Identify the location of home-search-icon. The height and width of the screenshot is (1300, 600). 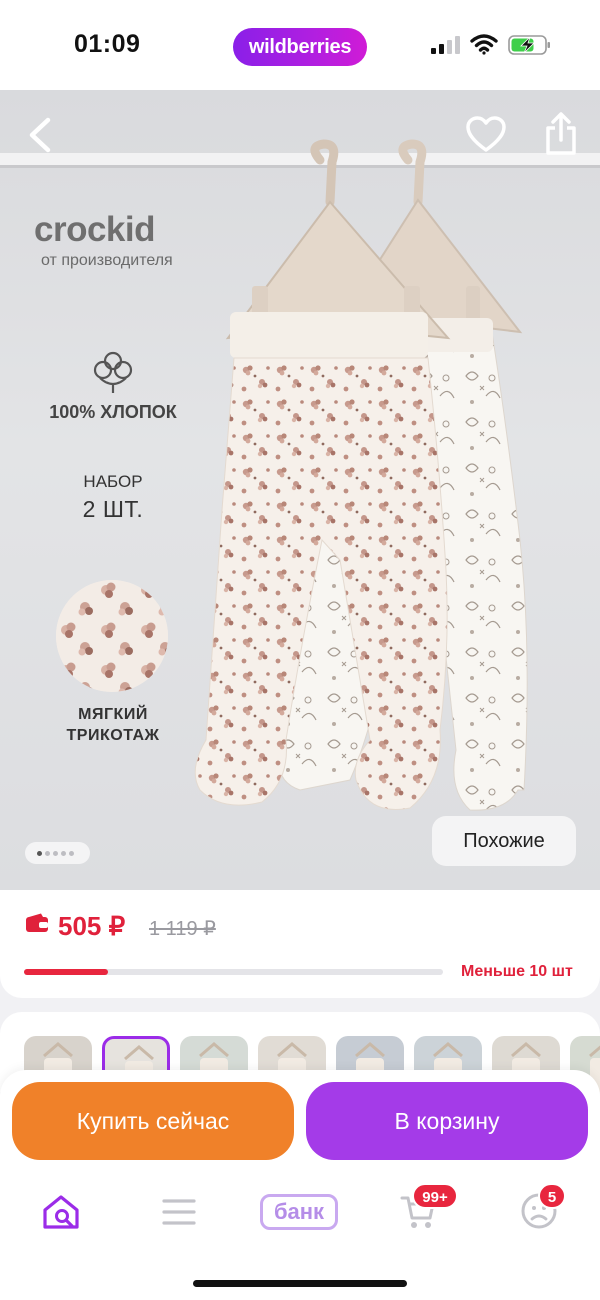
(61, 1212).